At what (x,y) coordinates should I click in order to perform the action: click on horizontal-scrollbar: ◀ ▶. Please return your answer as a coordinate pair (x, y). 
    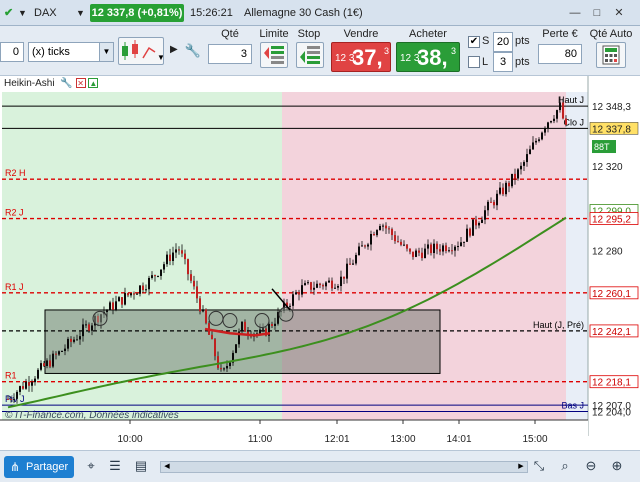
    Looking at the image, I should click on (344, 467).